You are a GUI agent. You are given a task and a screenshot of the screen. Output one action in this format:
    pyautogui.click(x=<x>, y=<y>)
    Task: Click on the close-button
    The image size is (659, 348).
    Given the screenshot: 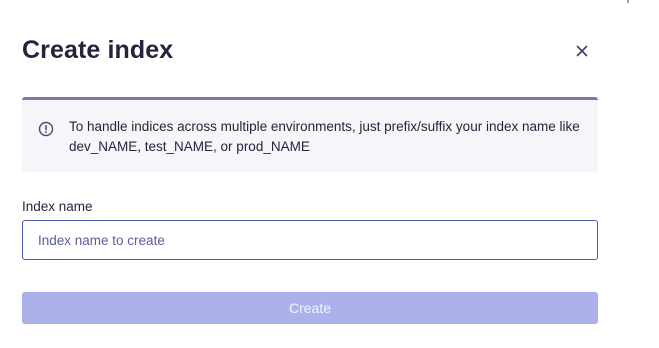 What is the action you would take?
    pyautogui.click(x=582, y=51)
    